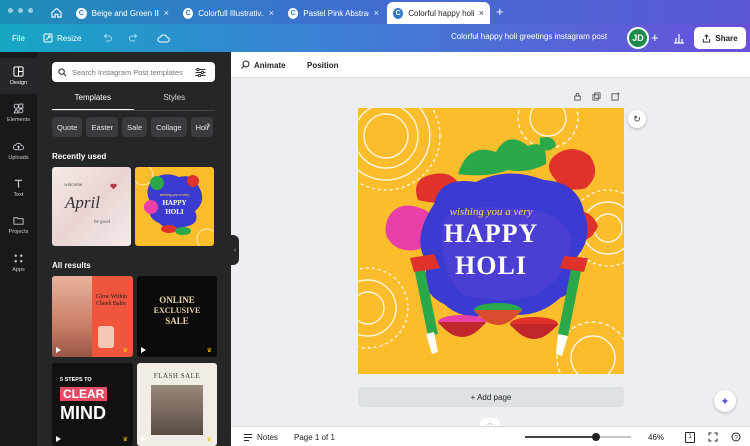 The image size is (750, 446). What do you see at coordinates (18, 146) in the screenshot?
I see `cloud-upload-icon` at bounding box center [18, 146].